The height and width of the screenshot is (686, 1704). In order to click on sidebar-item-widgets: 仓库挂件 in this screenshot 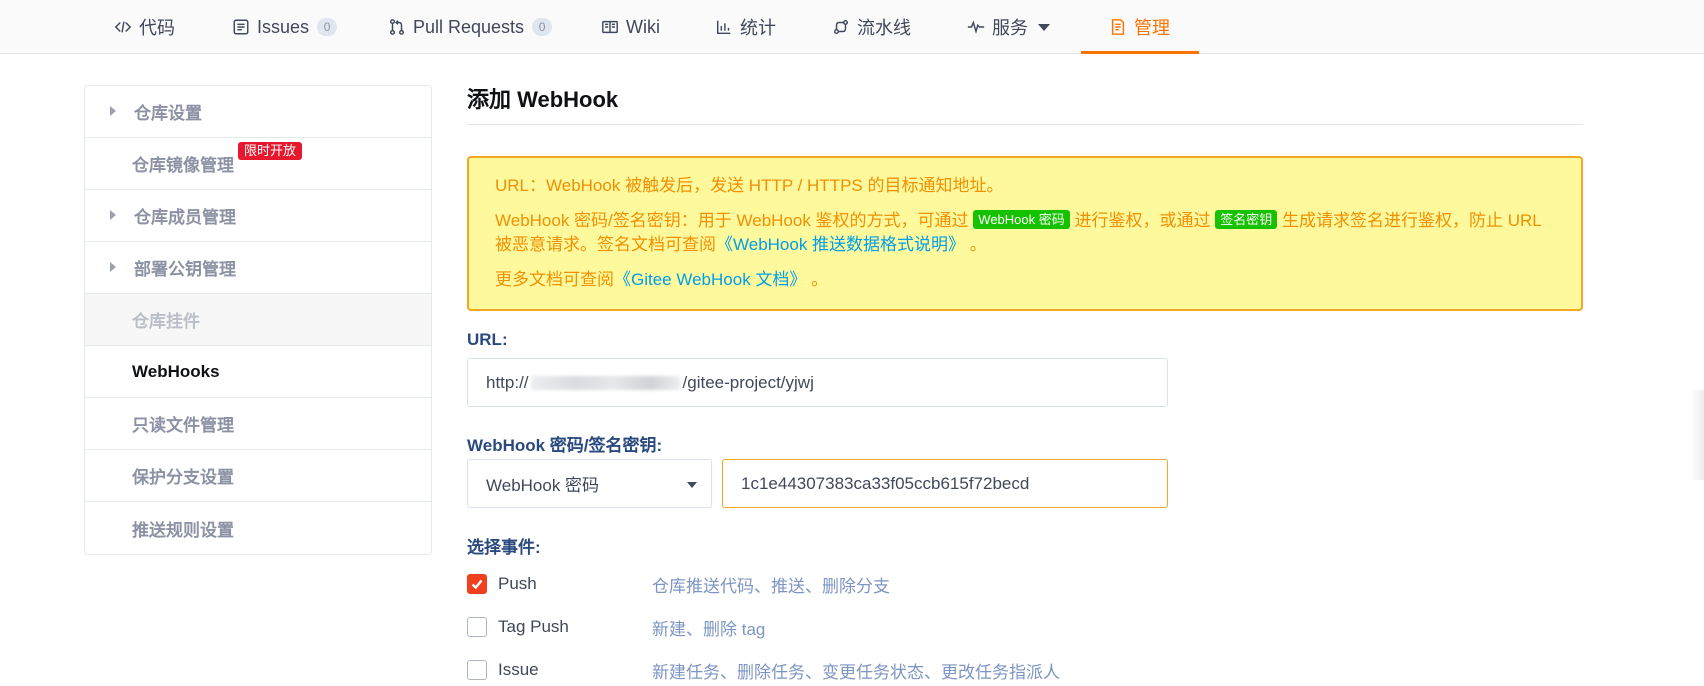, I will do `click(258, 320)`.